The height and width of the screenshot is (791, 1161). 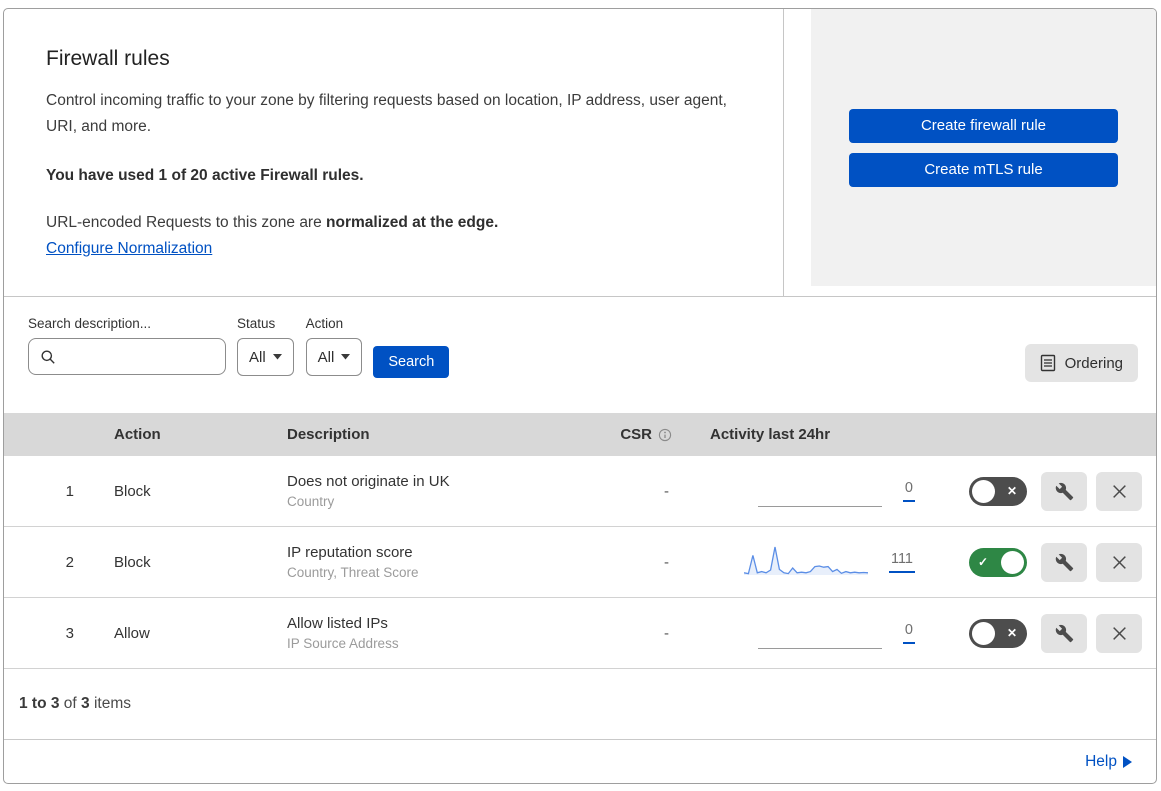 What do you see at coordinates (983, 147) in the screenshot?
I see `actions-panel: Create firewall rule Create mTLS rule` at bounding box center [983, 147].